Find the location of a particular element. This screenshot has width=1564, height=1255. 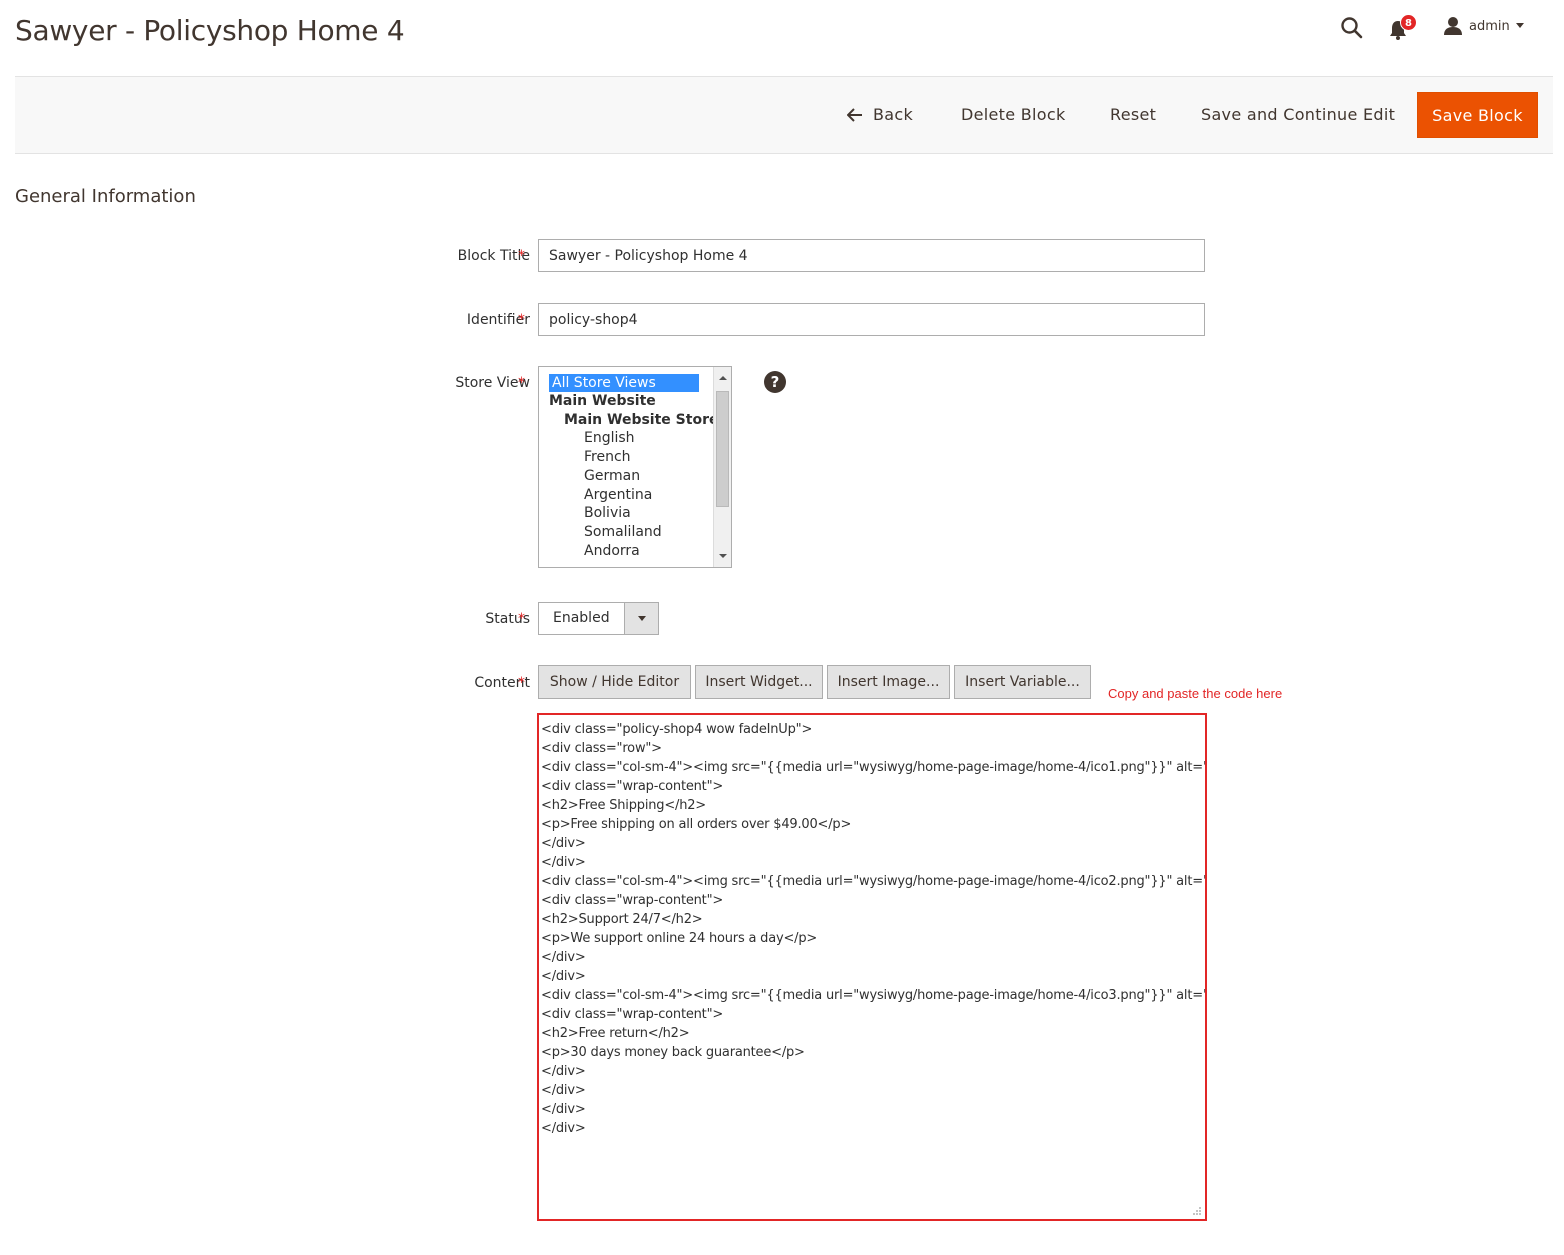

code-line: <div class="policy-shop4 wow fadeInUp"> is located at coordinates (677, 729).